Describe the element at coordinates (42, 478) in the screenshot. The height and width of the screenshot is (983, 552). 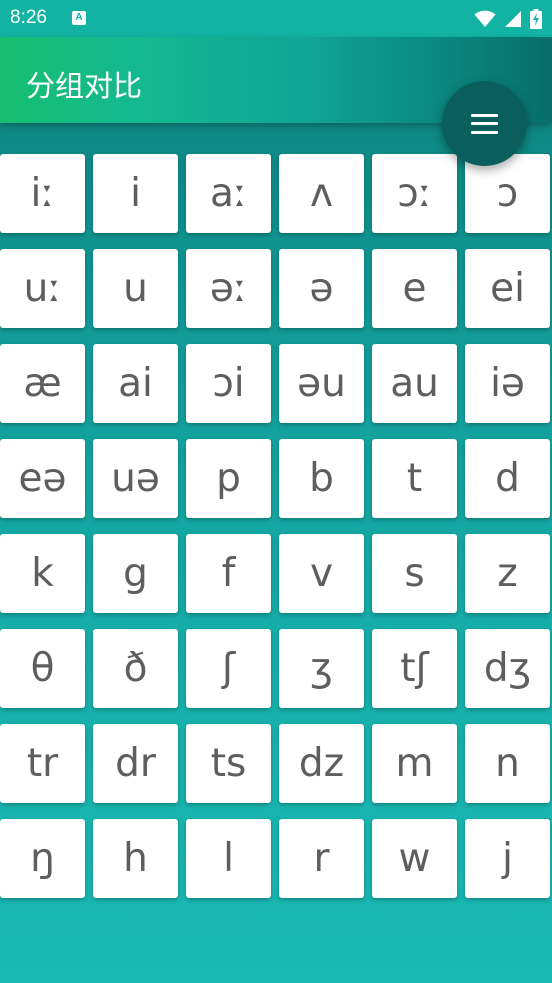
I see `phoneme-key: eə` at that location.